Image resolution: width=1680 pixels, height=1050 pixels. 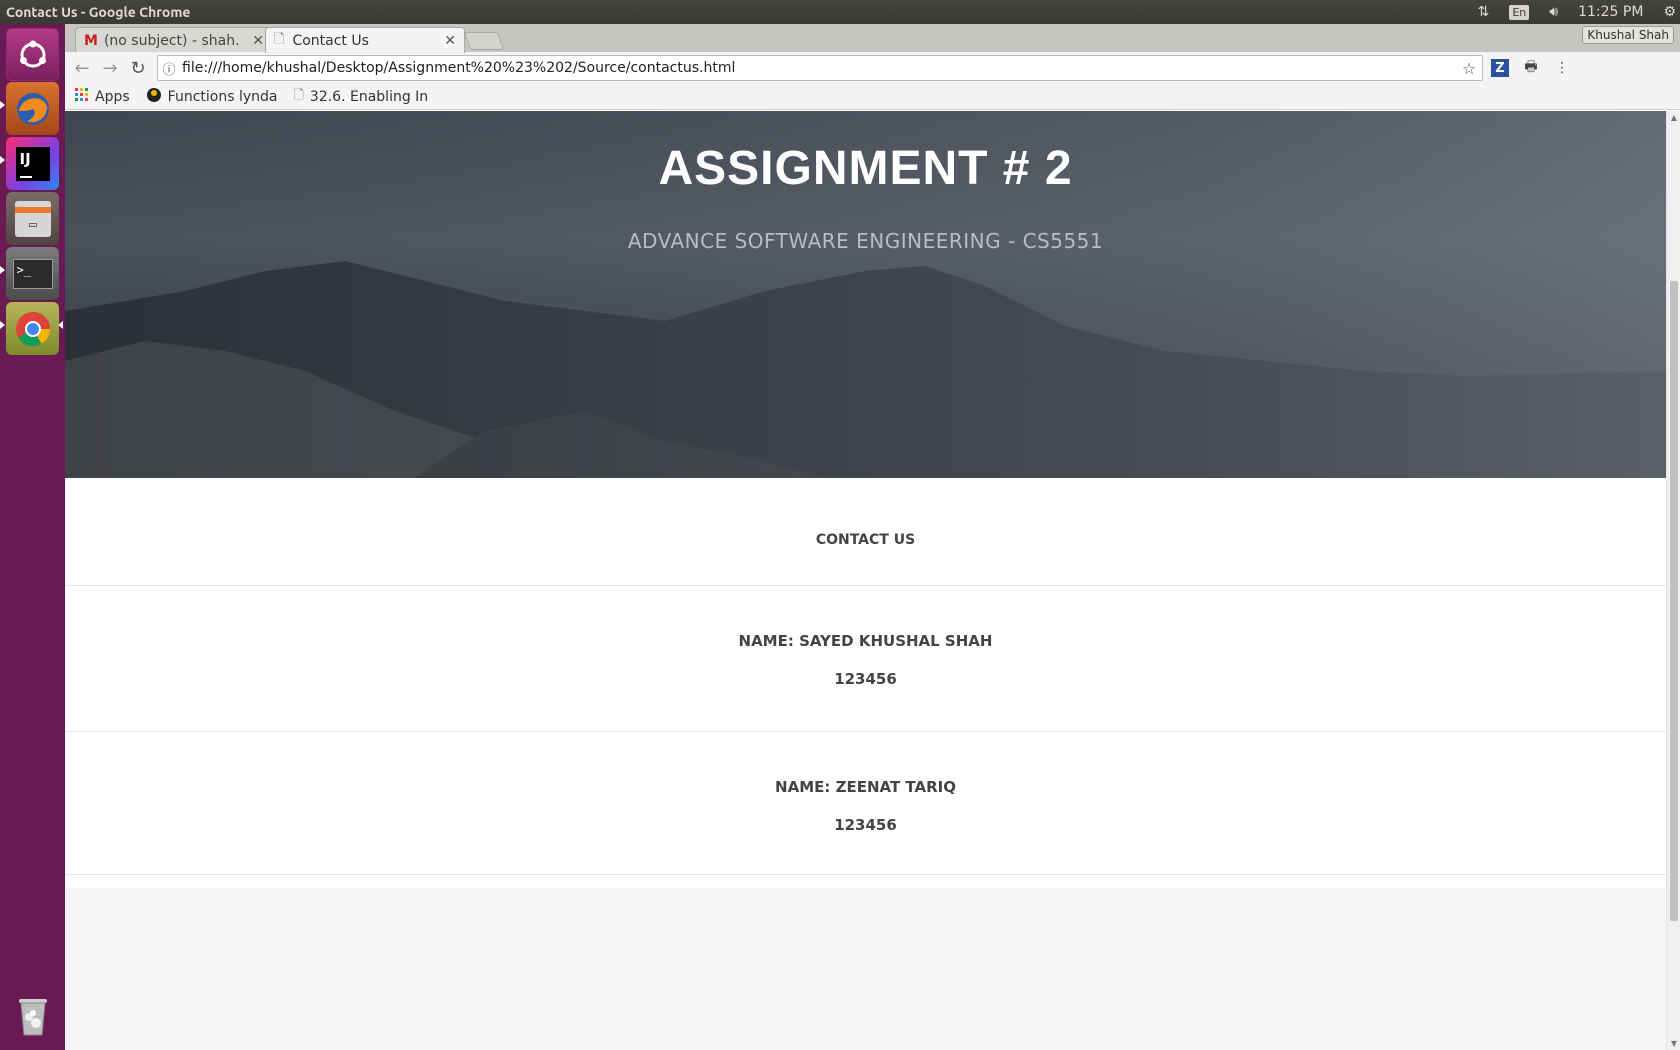 I want to click on scroll-thumb, so click(x=1674, y=601).